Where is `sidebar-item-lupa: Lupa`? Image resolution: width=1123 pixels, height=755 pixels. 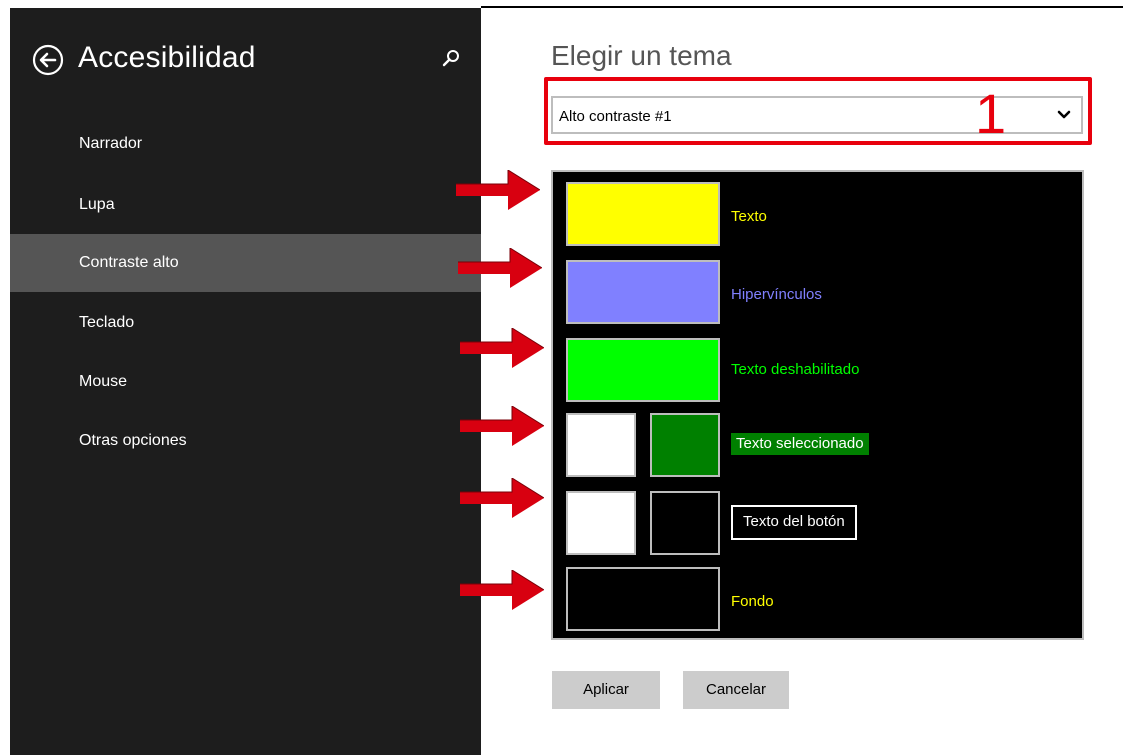
sidebar-item-lupa: Lupa is located at coordinates (245, 205).